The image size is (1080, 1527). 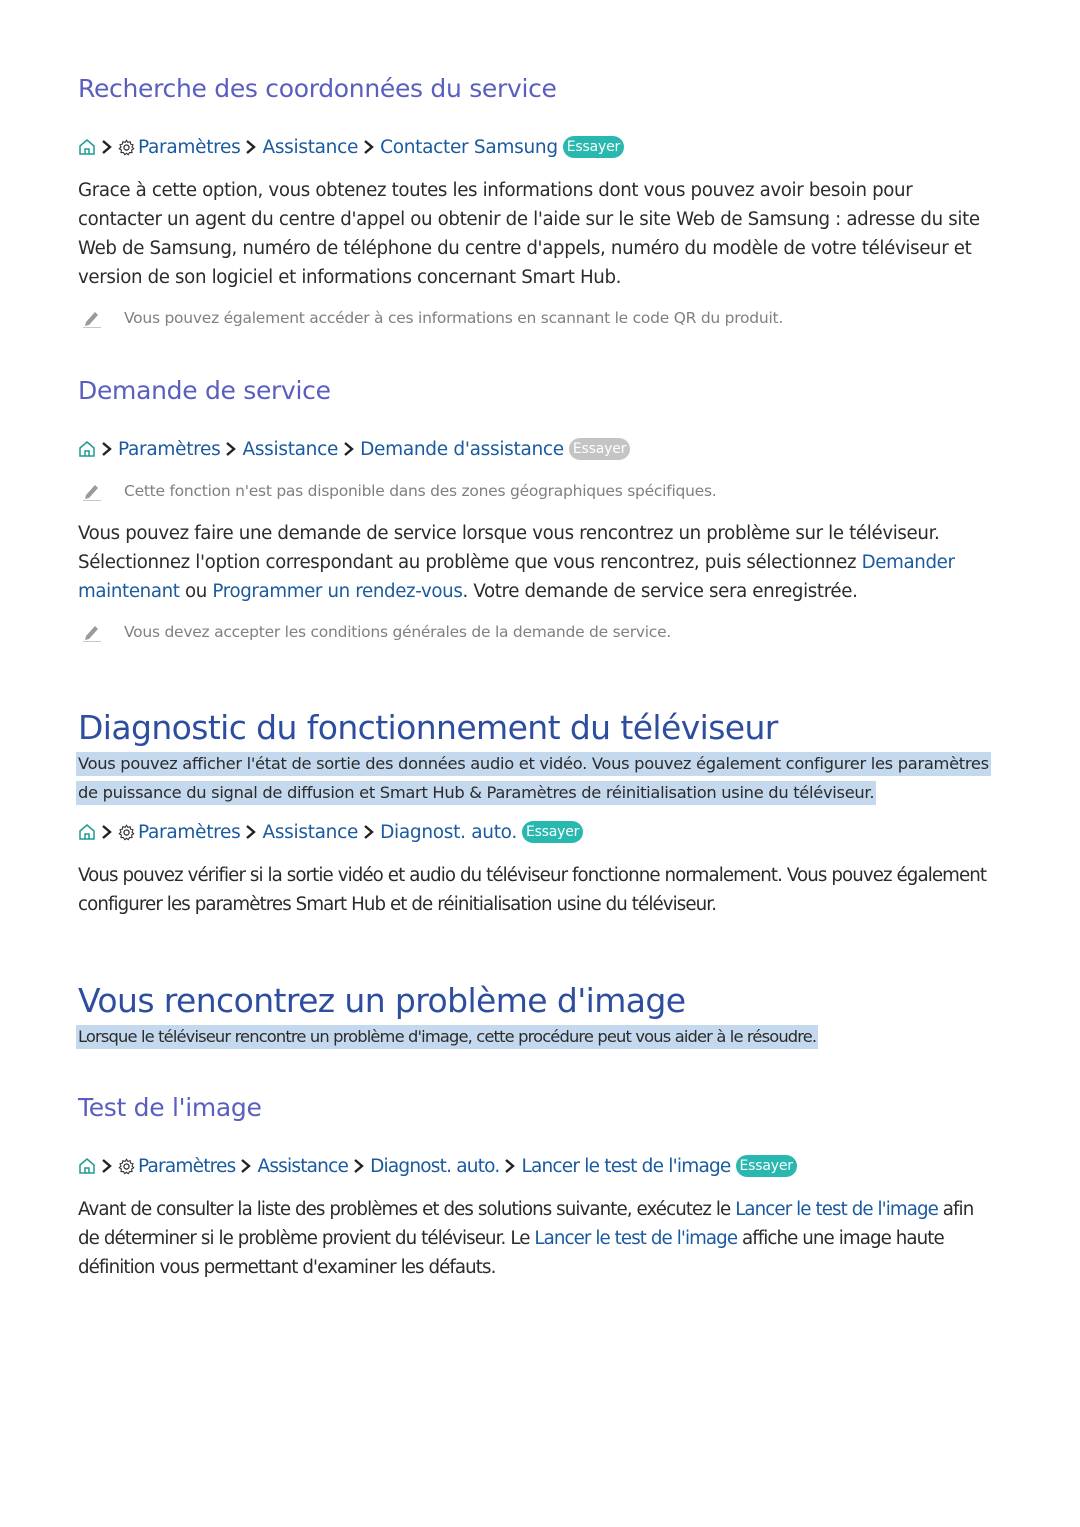 What do you see at coordinates (599, 449) in the screenshot?
I see `try-button-disabled: Essayer` at bounding box center [599, 449].